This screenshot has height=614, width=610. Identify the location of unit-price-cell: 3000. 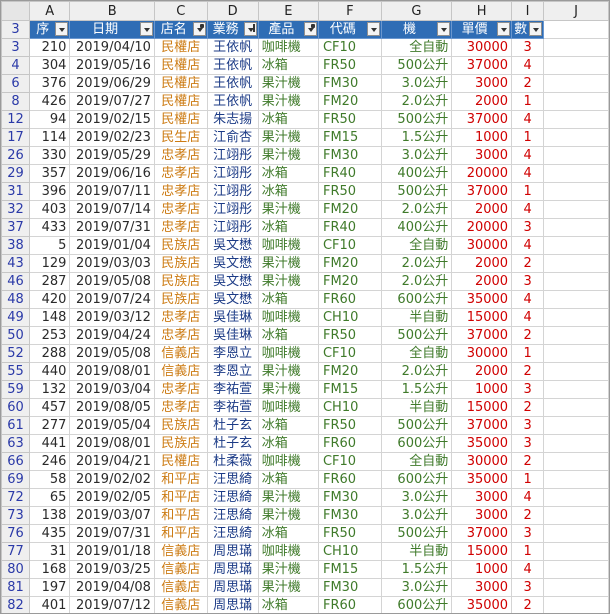
(482, 497).